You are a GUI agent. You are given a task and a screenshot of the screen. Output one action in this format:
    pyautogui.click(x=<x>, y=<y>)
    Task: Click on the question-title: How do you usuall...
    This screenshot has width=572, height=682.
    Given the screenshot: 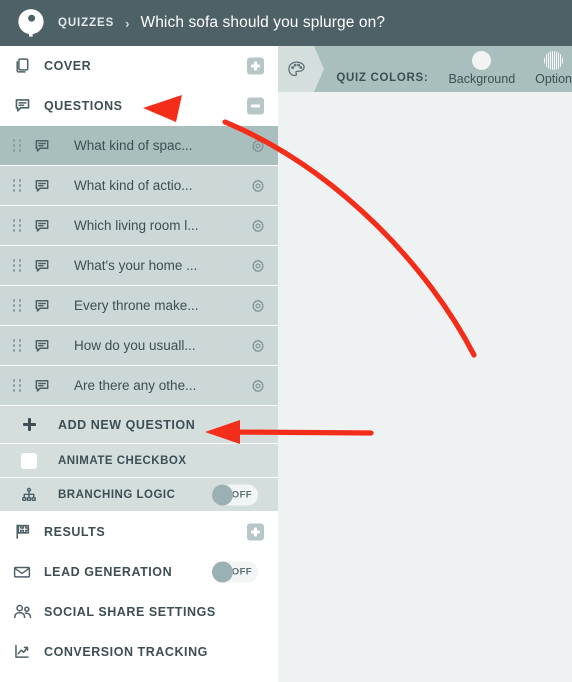 What is the action you would take?
    pyautogui.click(x=135, y=345)
    